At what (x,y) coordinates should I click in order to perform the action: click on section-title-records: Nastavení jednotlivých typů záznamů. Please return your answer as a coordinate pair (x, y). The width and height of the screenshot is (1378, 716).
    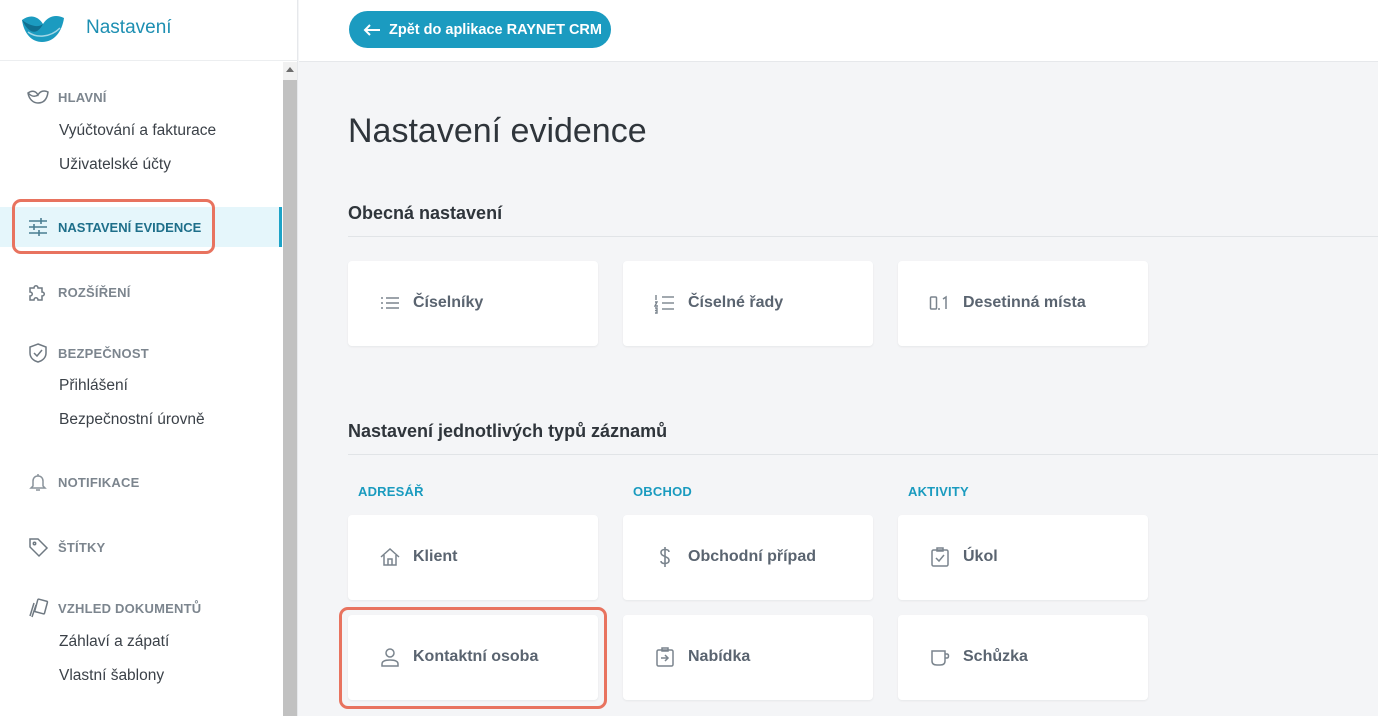
    Looking at the image, I should click on (508, 431).